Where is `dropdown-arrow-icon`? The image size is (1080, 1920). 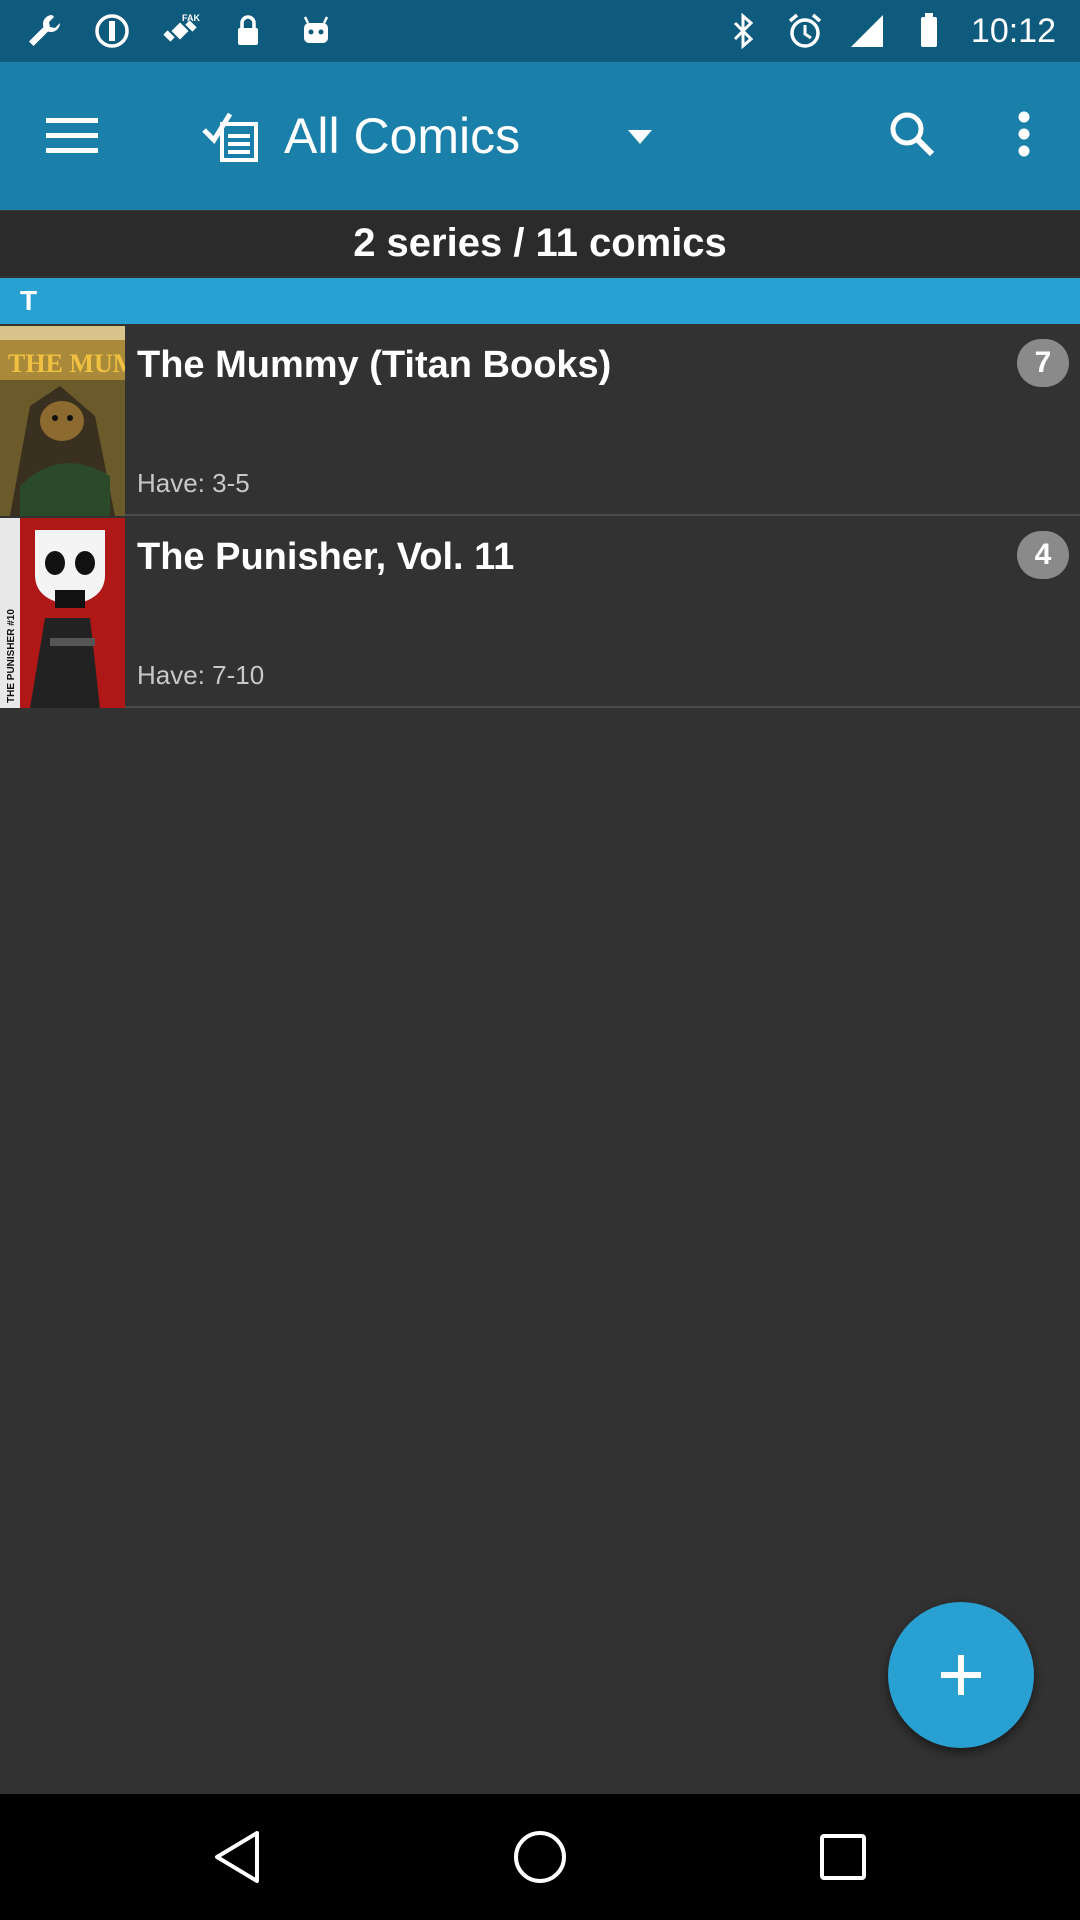
dropdown-arrow-icon is located at coordinates (640, 137).